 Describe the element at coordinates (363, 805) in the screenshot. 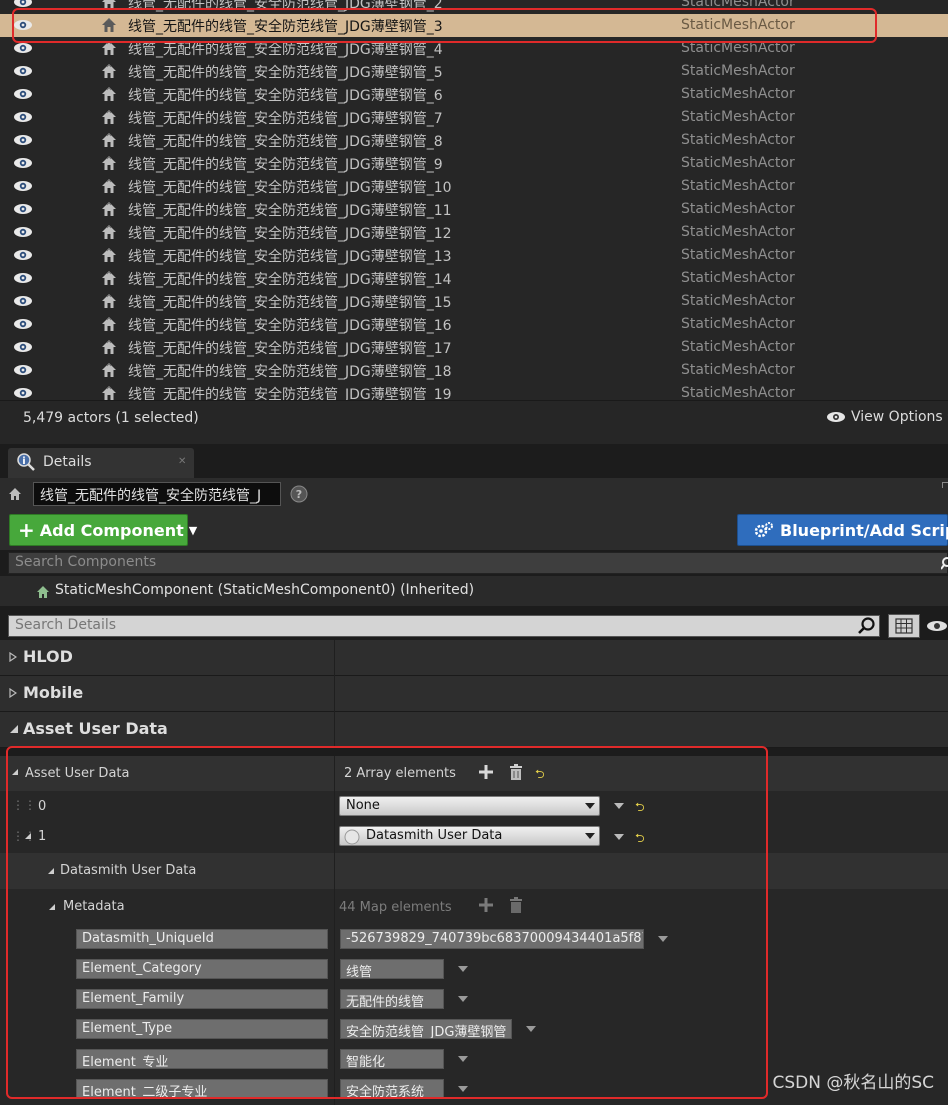

I see `dropdown-value: None` at that location.